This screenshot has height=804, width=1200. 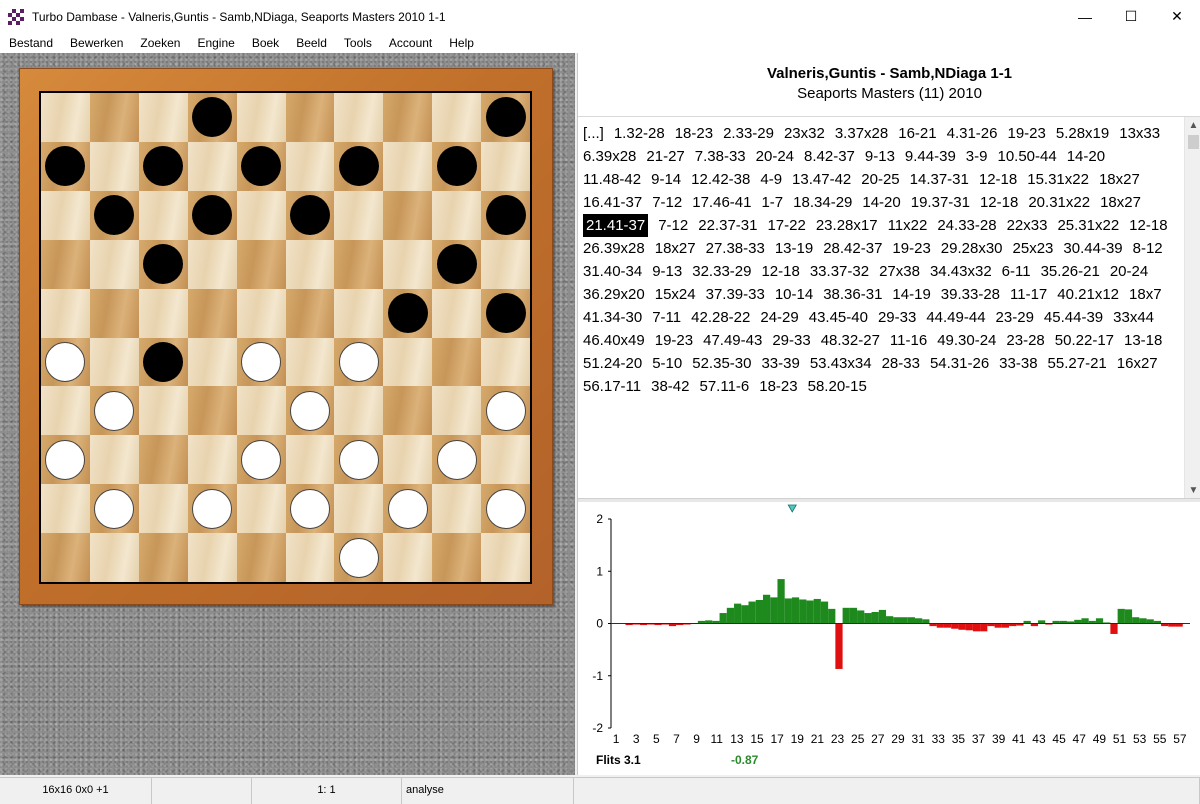 What do you see at coordinates (961, 271) in the screenshot?
I see `move-item: 34.43x32` at bounding box center [961, 271].